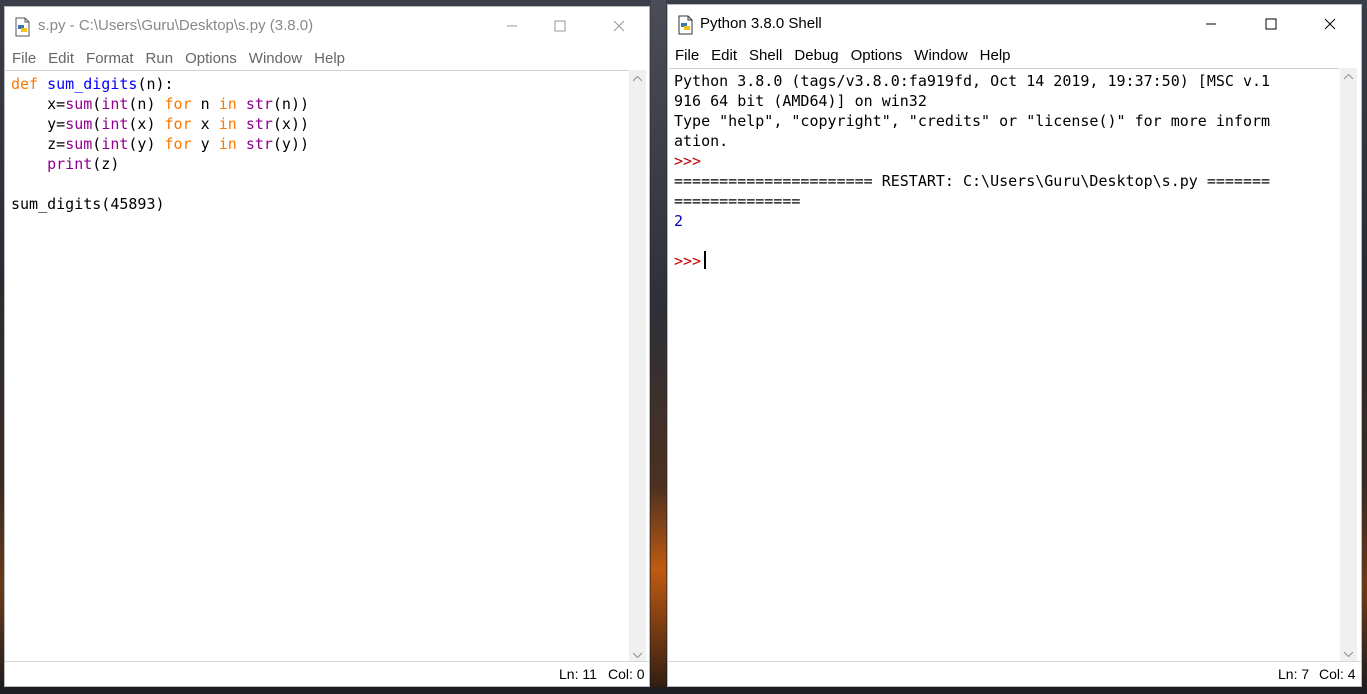 This screenshot has width=1367, height=694. I want to click on shell-titlebar: Python 3.8.0 Shell, so click(1014, 25).